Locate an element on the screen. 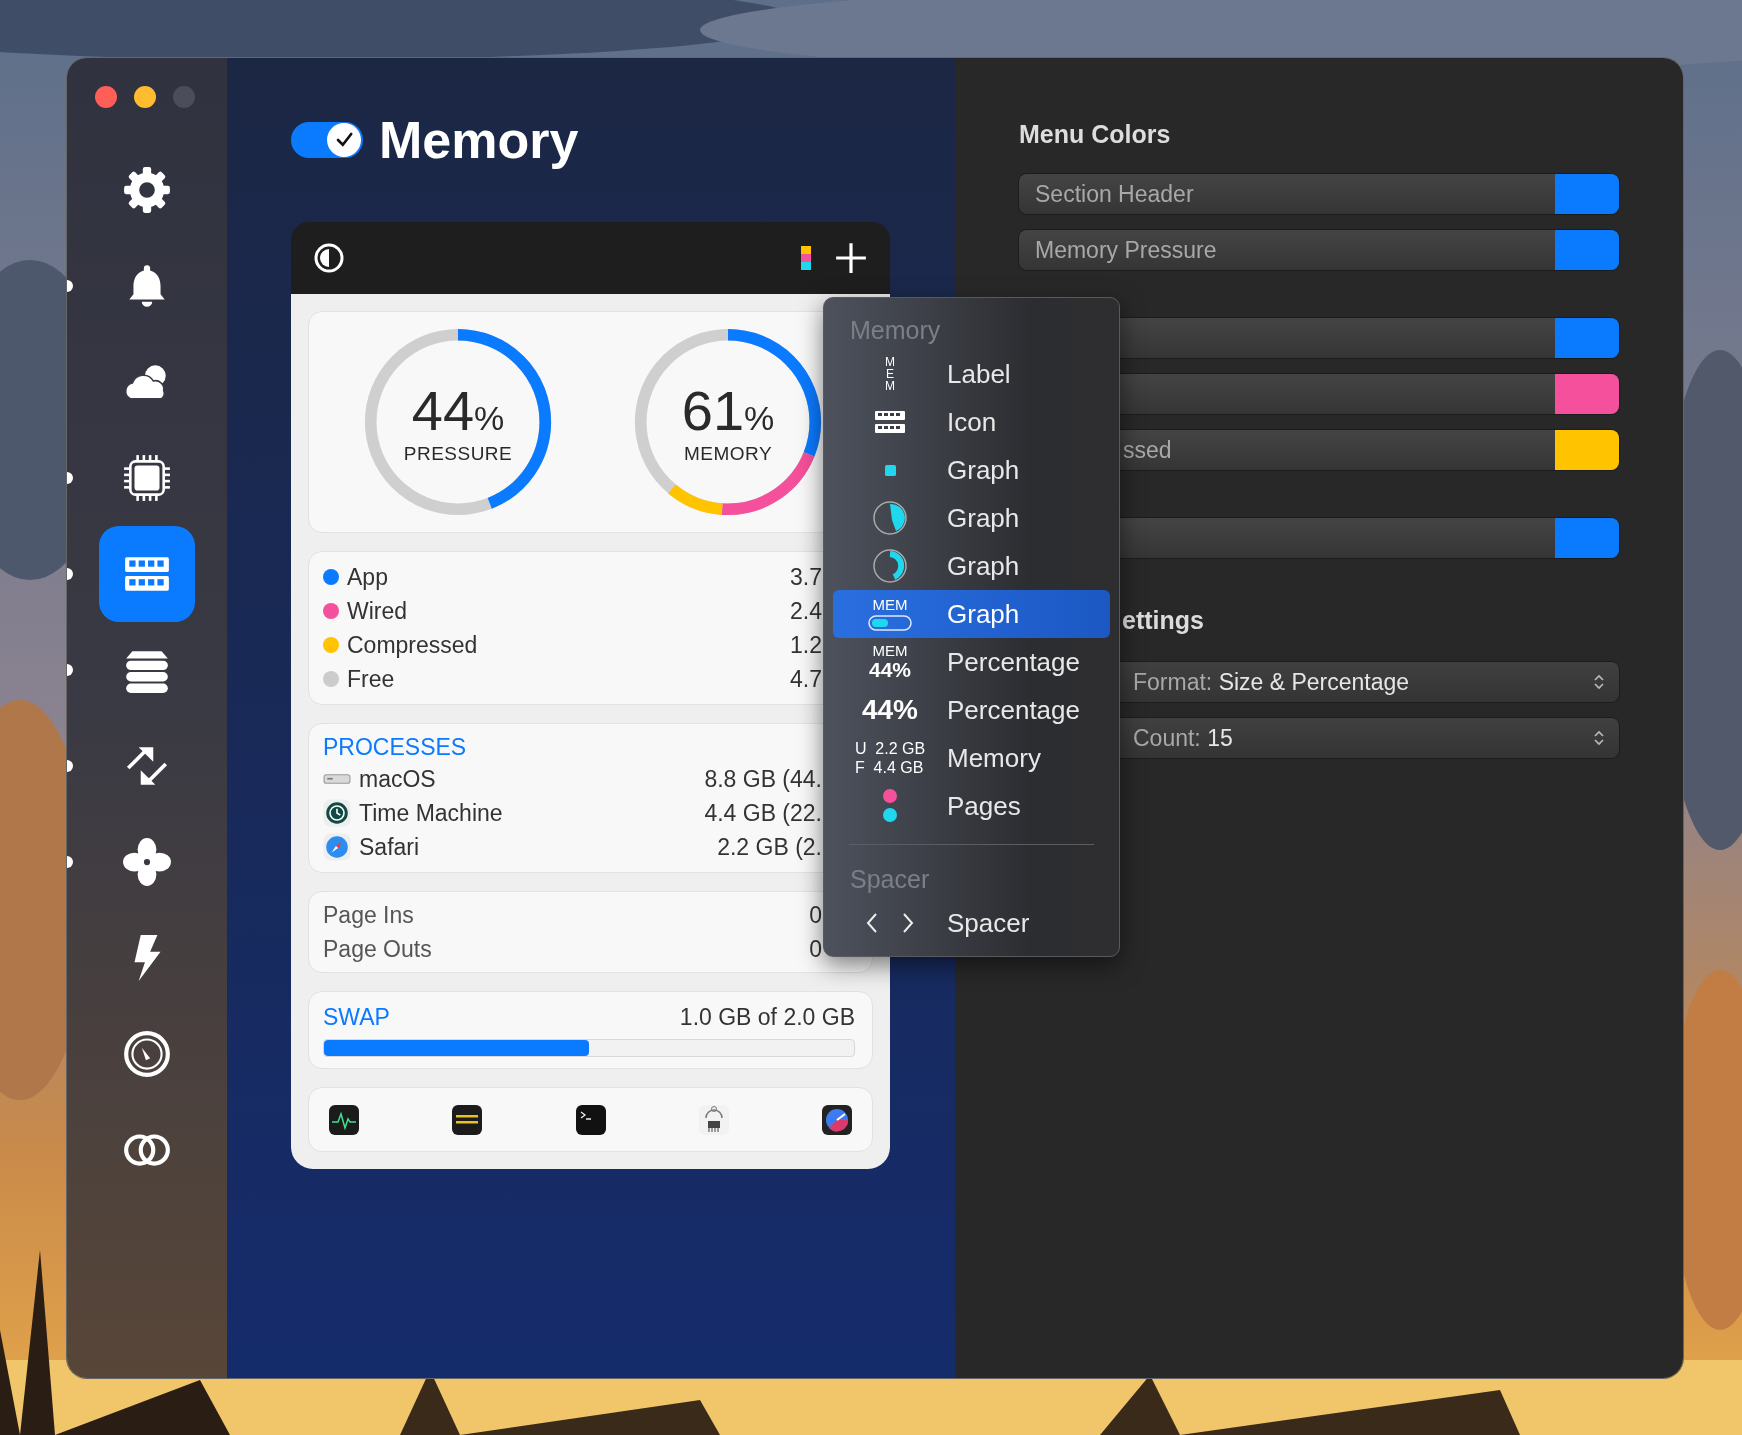 The width and height of the screenshot is (1742, 1435). preview-text: U 2.2 GB is located at coordinates (890, 748).